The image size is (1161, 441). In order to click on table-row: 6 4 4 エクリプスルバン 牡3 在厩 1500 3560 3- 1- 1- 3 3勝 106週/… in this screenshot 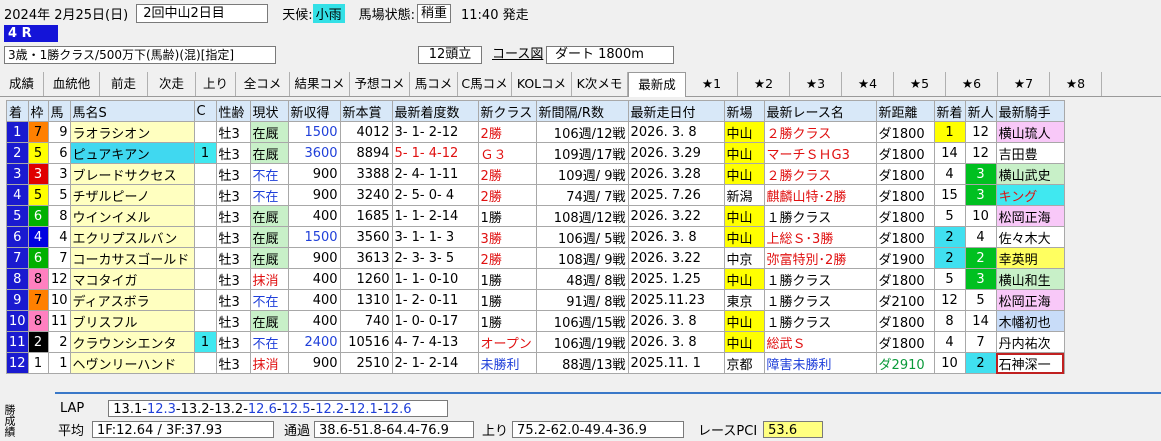, I will do `click(535, 237)`.